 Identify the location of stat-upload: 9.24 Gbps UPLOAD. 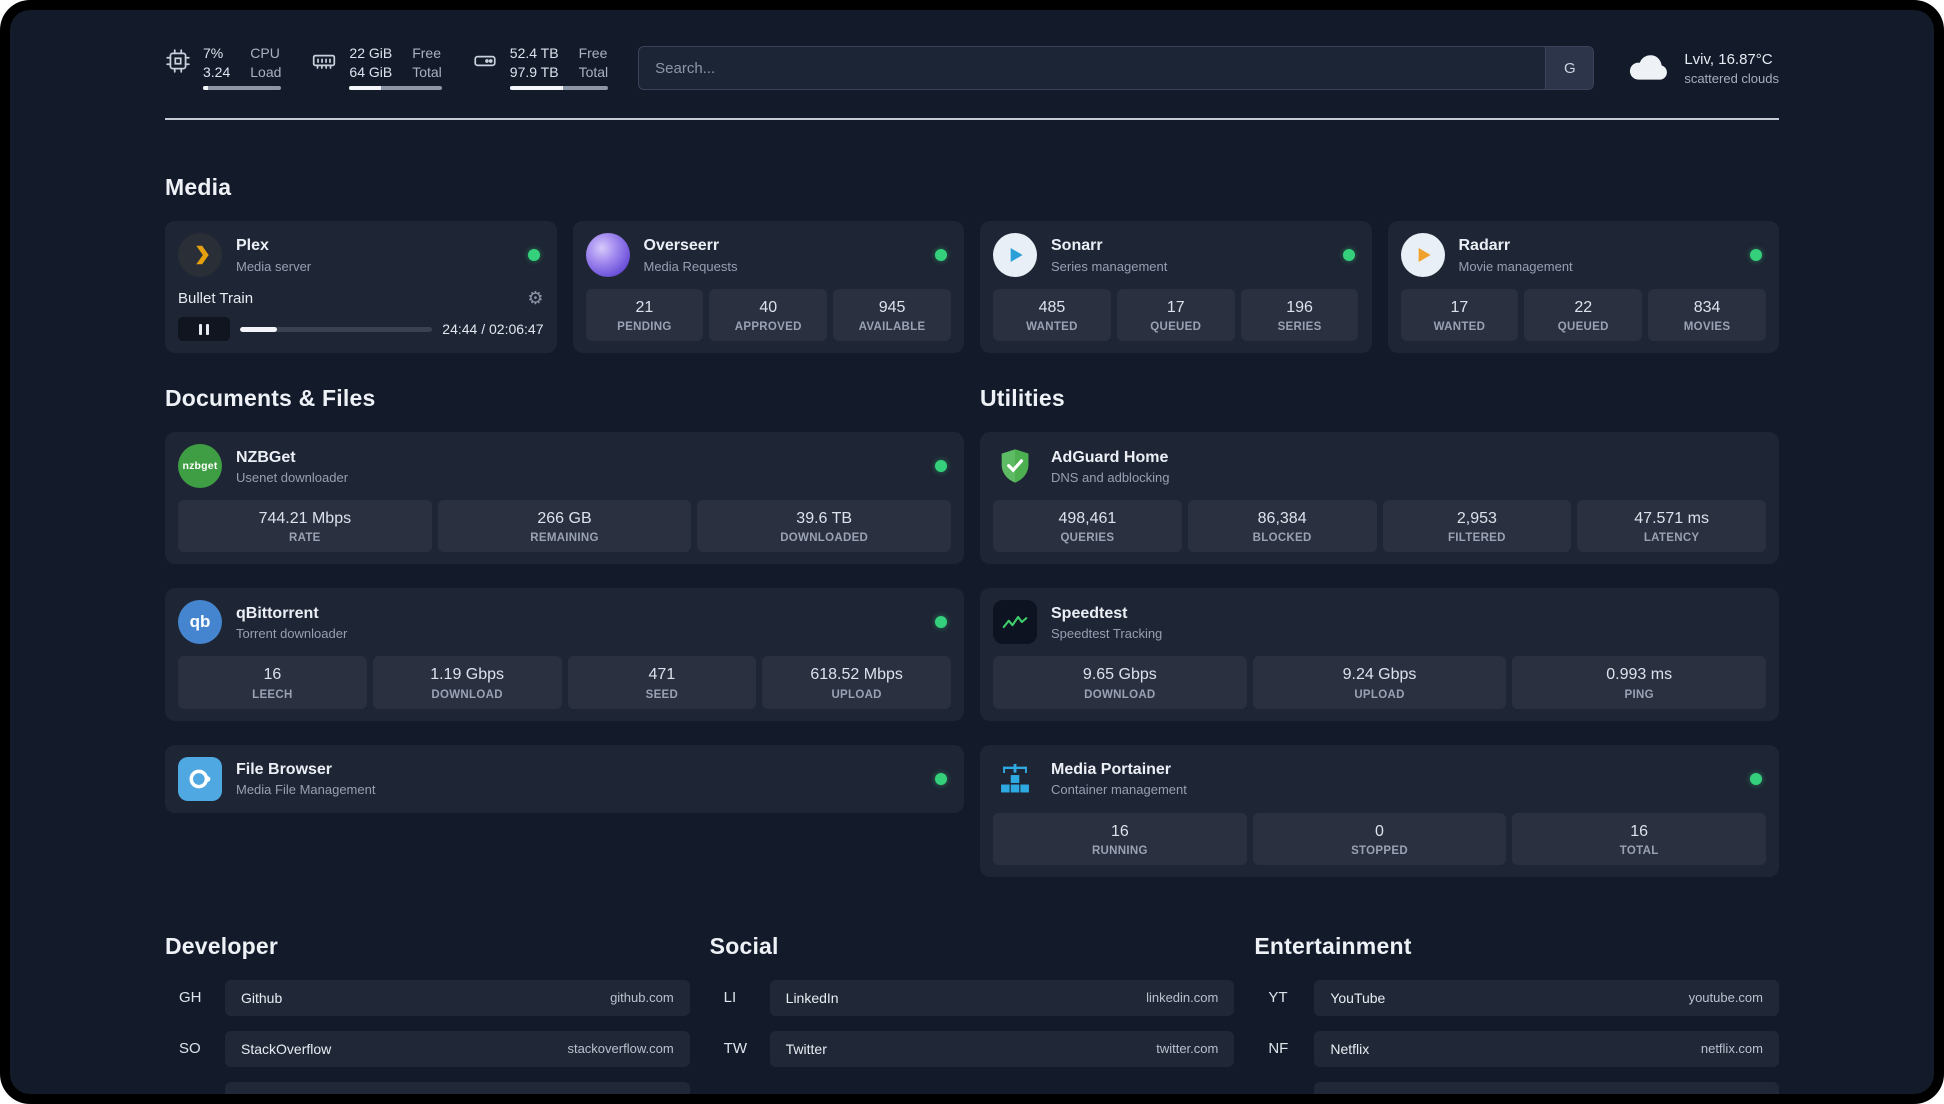
(1379, 682).